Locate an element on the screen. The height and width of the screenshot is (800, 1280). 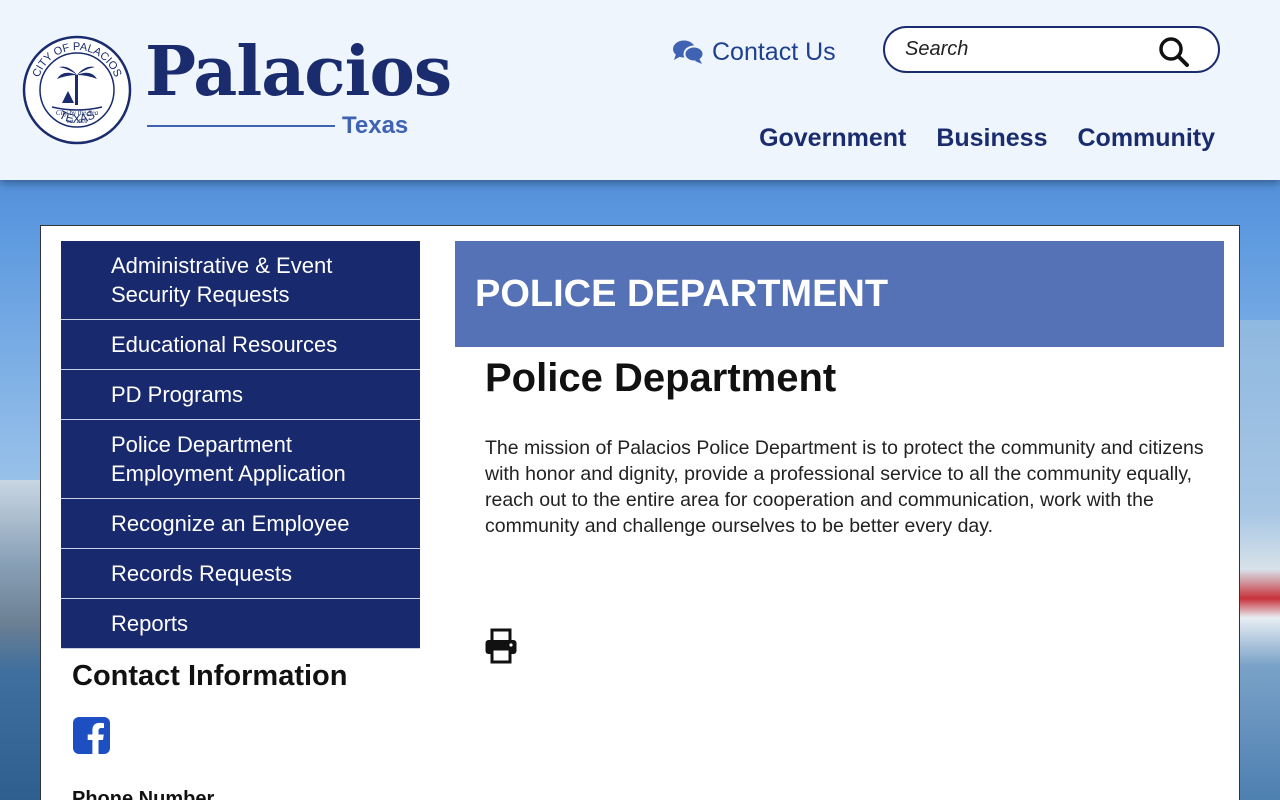
contact-information-heading: Contact Information is located at coordinates (210, 676).